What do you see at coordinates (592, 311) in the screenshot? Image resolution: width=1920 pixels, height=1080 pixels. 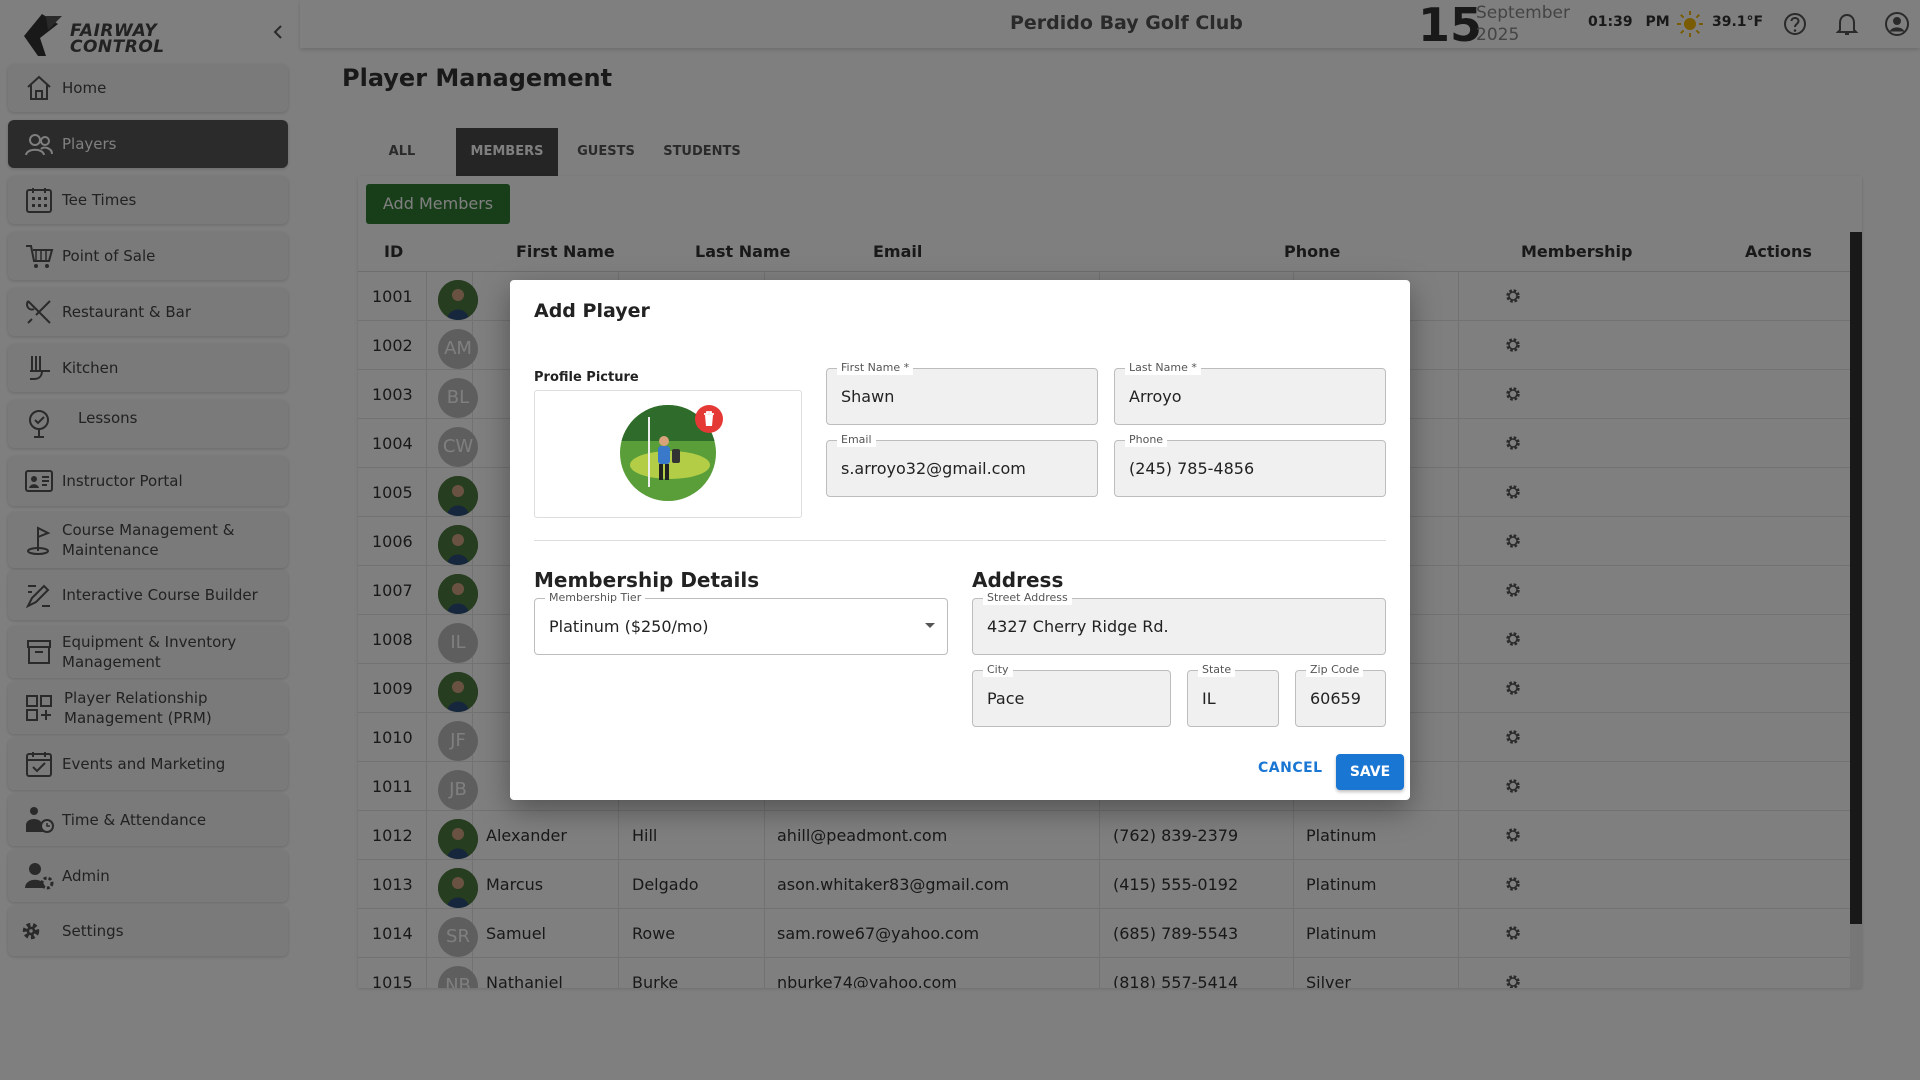 I see `dialog-title: Add Player` at bounding box center [592, 311].